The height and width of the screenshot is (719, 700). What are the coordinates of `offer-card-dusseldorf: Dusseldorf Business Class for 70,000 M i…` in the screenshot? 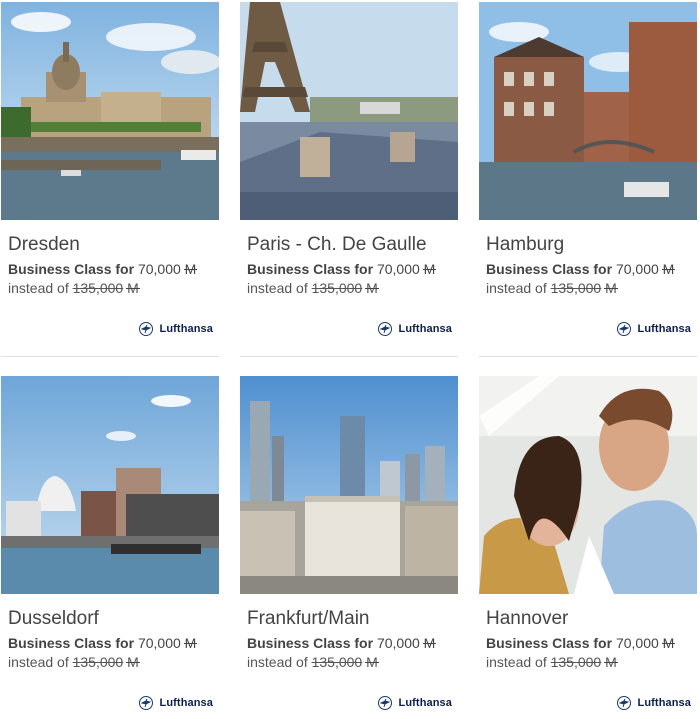 It's located at (110, 543).